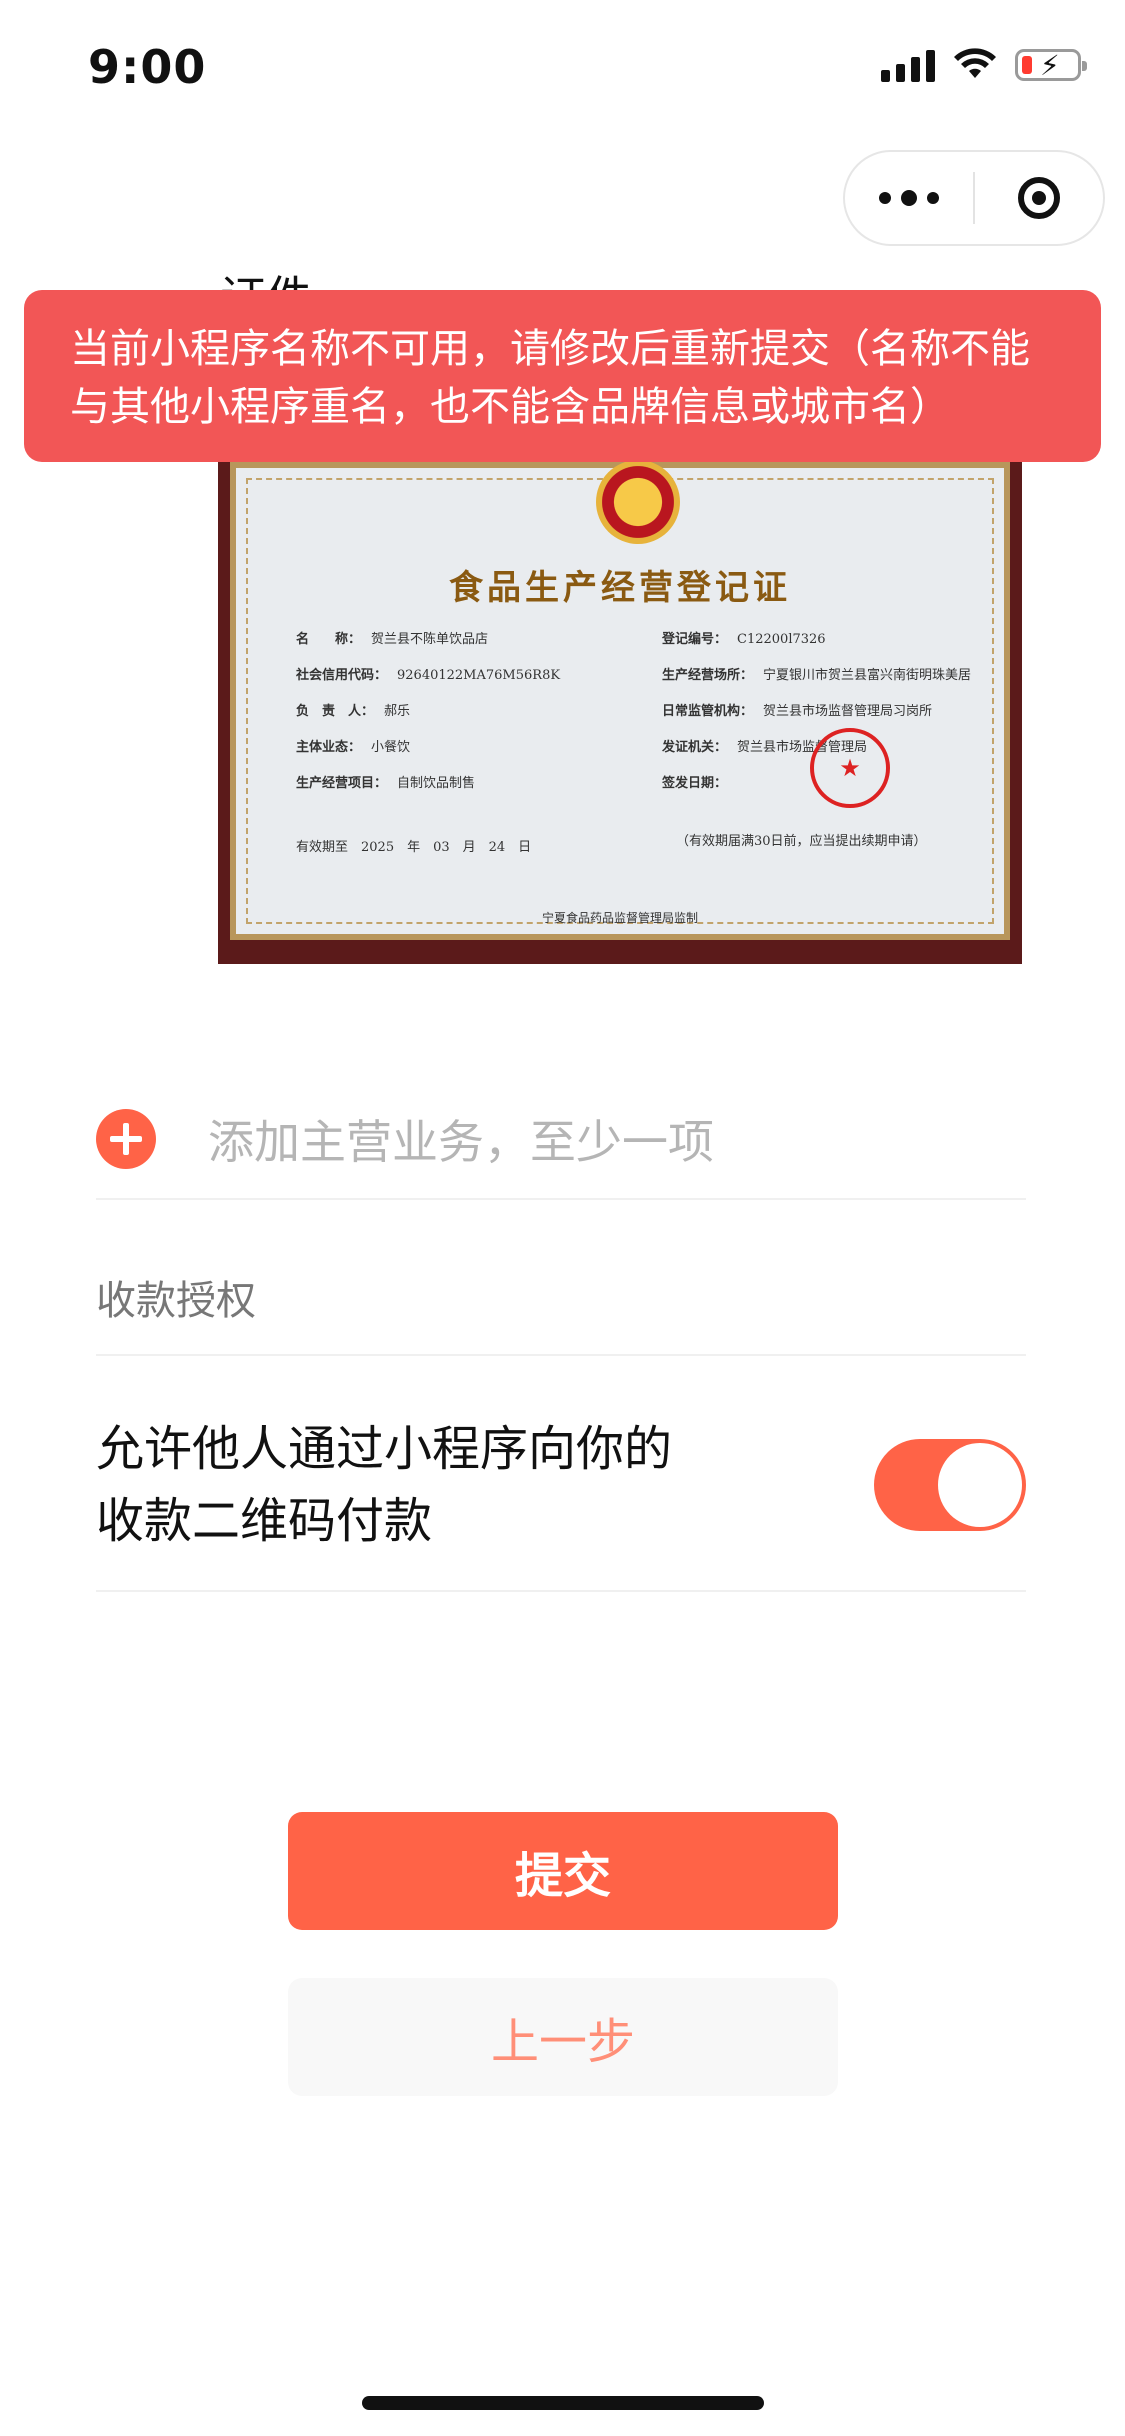  Describe the element at coordinates (620, 588) in the screenshot. I see `certificate-title: 食品生产经营登记证` at that location.